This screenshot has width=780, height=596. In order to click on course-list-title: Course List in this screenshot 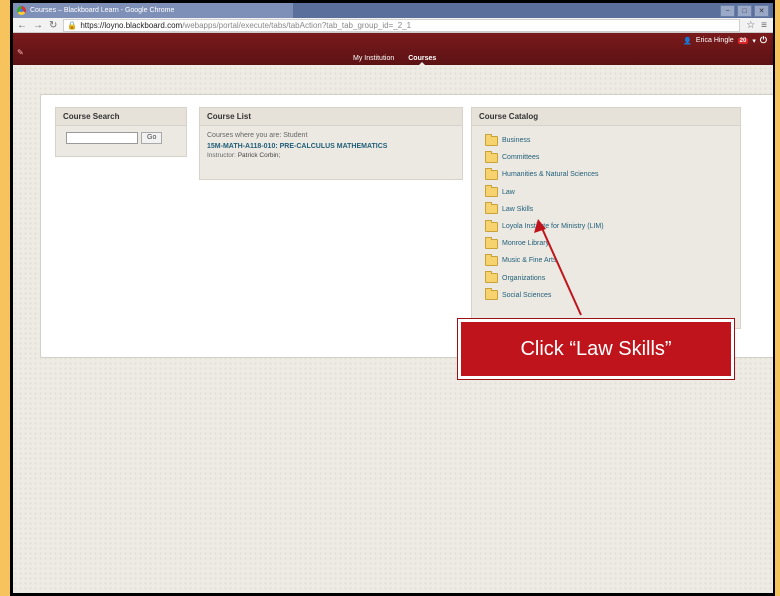, I will do `click(331, 117)`.